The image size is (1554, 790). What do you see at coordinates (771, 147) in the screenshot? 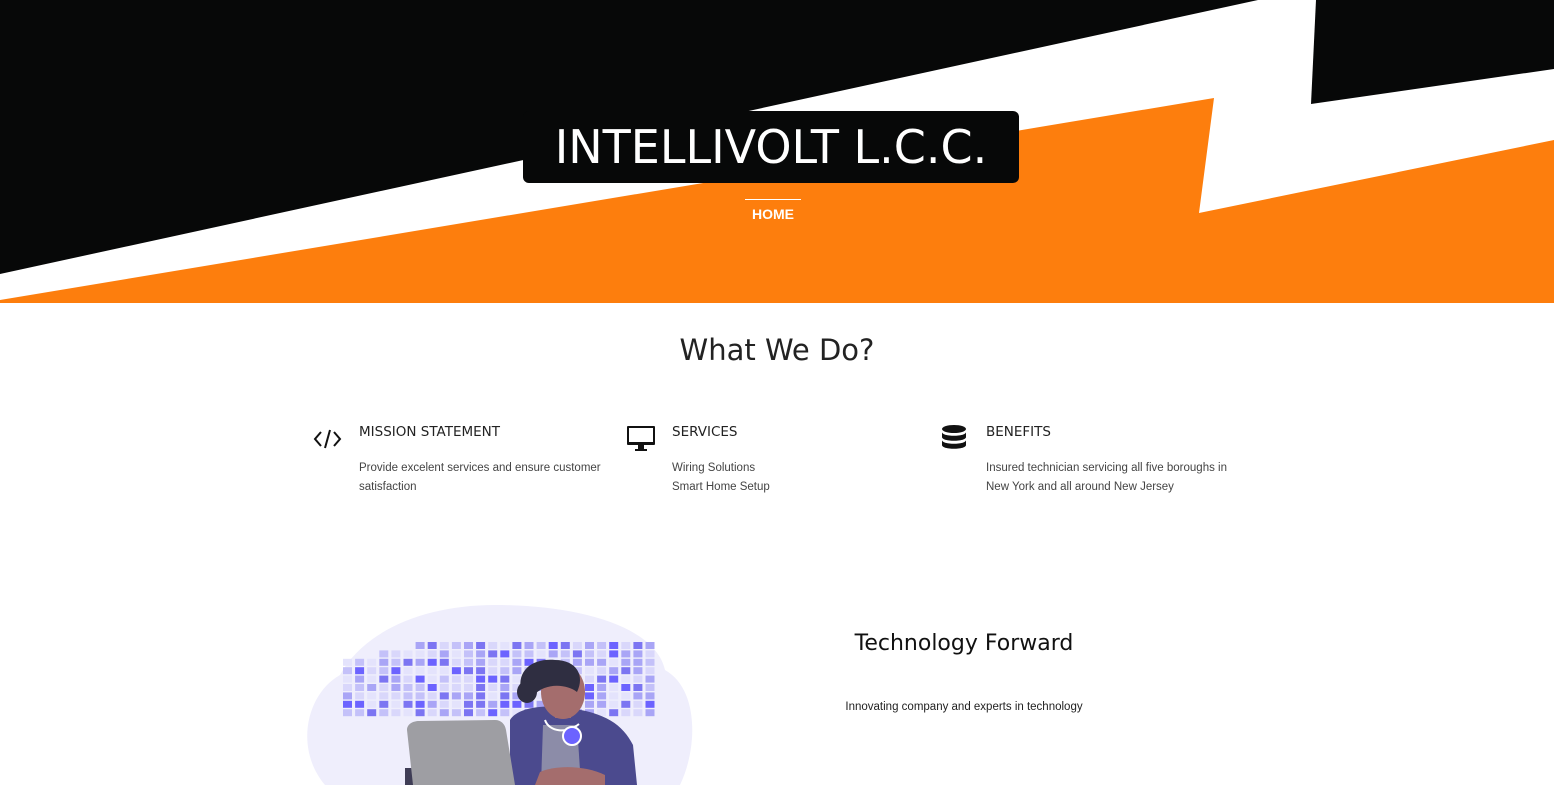
I see `brand-logo-box: INTELLIVOLT L.C.C.` at bounding box center [771, 147].